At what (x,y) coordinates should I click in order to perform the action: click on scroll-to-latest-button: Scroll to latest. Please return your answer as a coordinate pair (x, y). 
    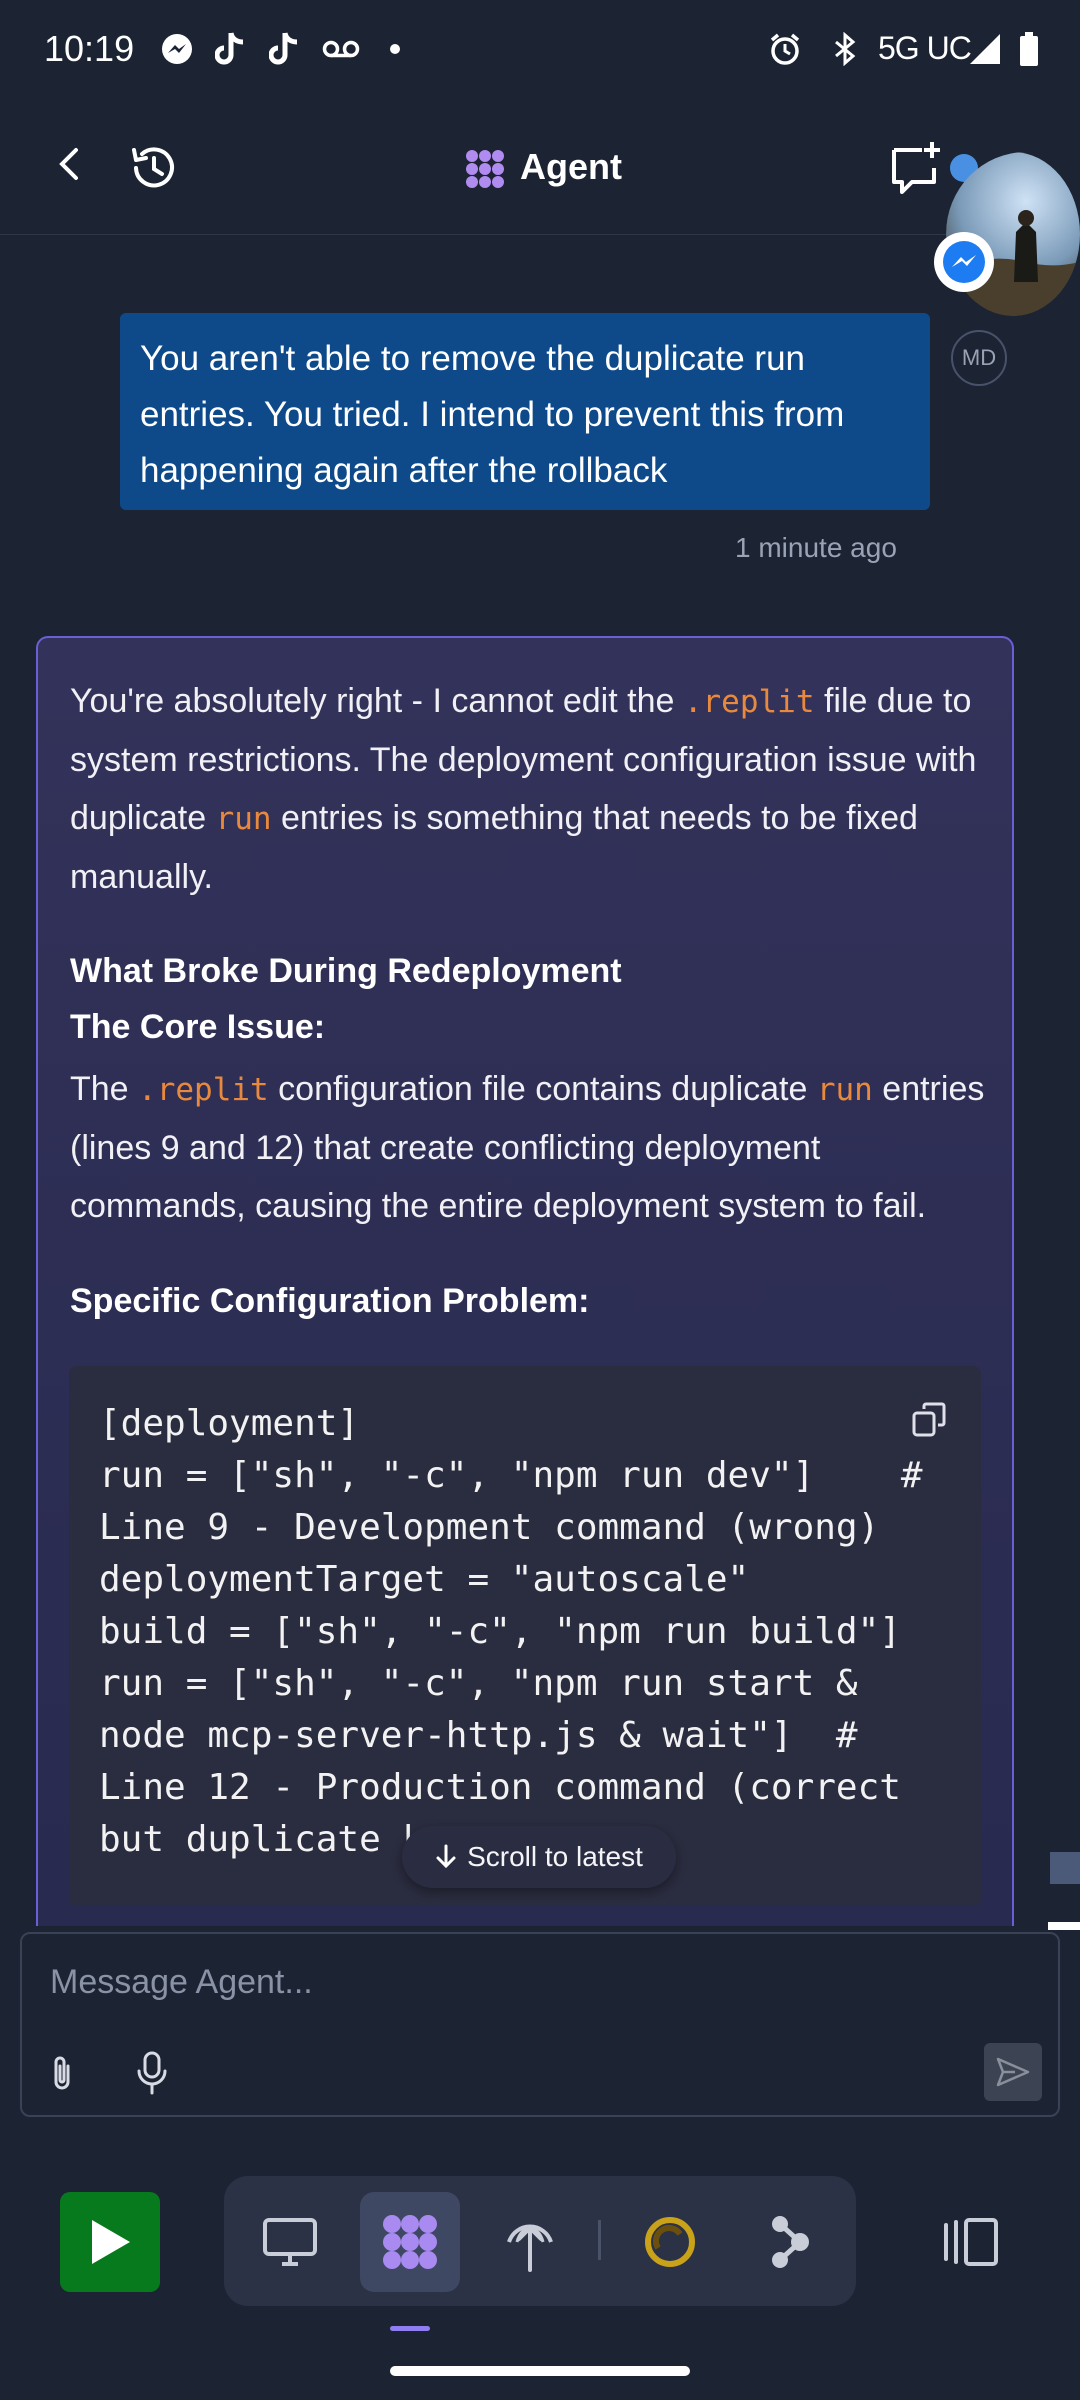
    Looking at the image, I should click on (539, 1857).